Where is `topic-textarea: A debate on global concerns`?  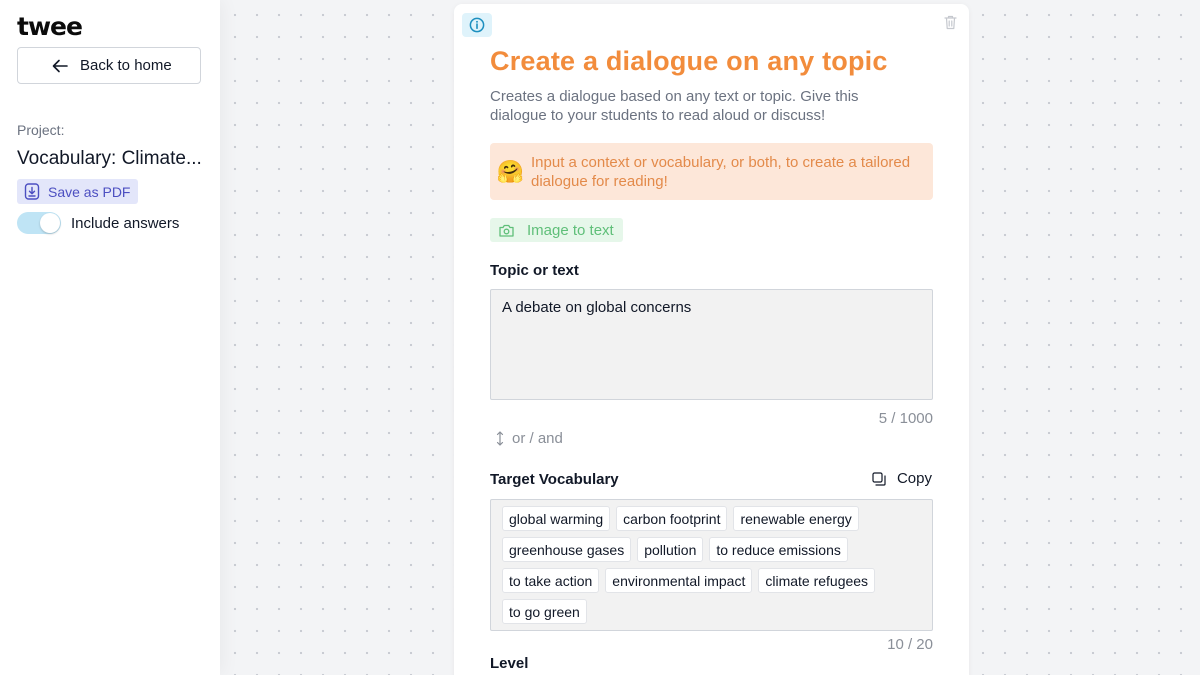 topic-textarea: A debate on global concerns is located at coordinates (711, 344).